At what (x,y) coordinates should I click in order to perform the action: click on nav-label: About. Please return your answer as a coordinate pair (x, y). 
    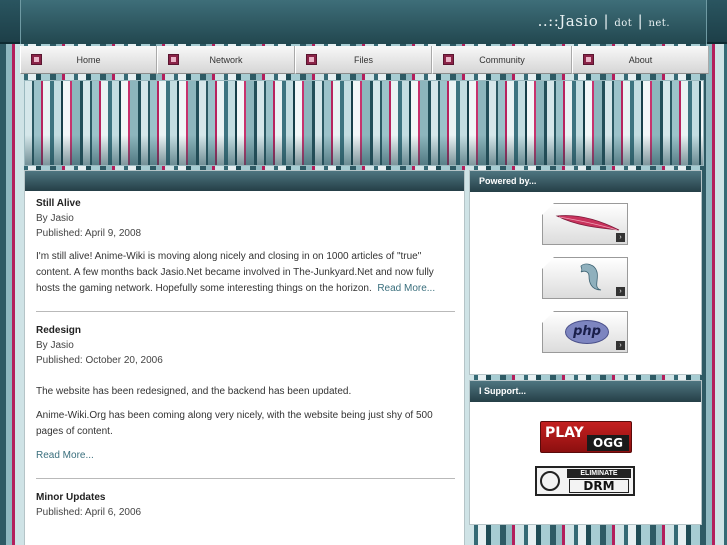
    Looking at the image, I should click on (640, 59).